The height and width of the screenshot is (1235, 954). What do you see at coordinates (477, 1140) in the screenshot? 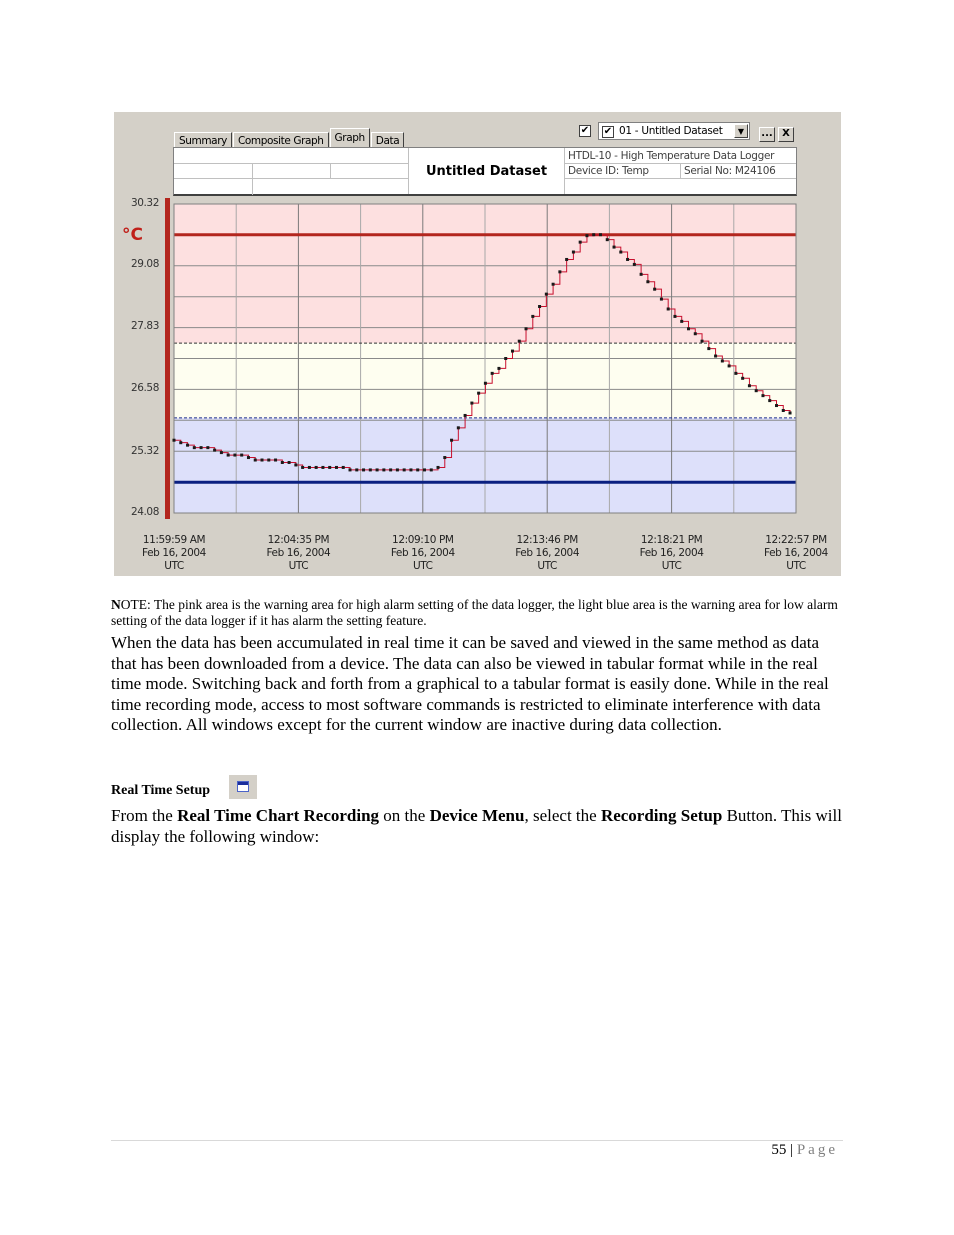
I see `footer-divider` at bounding box center [477, 1140].